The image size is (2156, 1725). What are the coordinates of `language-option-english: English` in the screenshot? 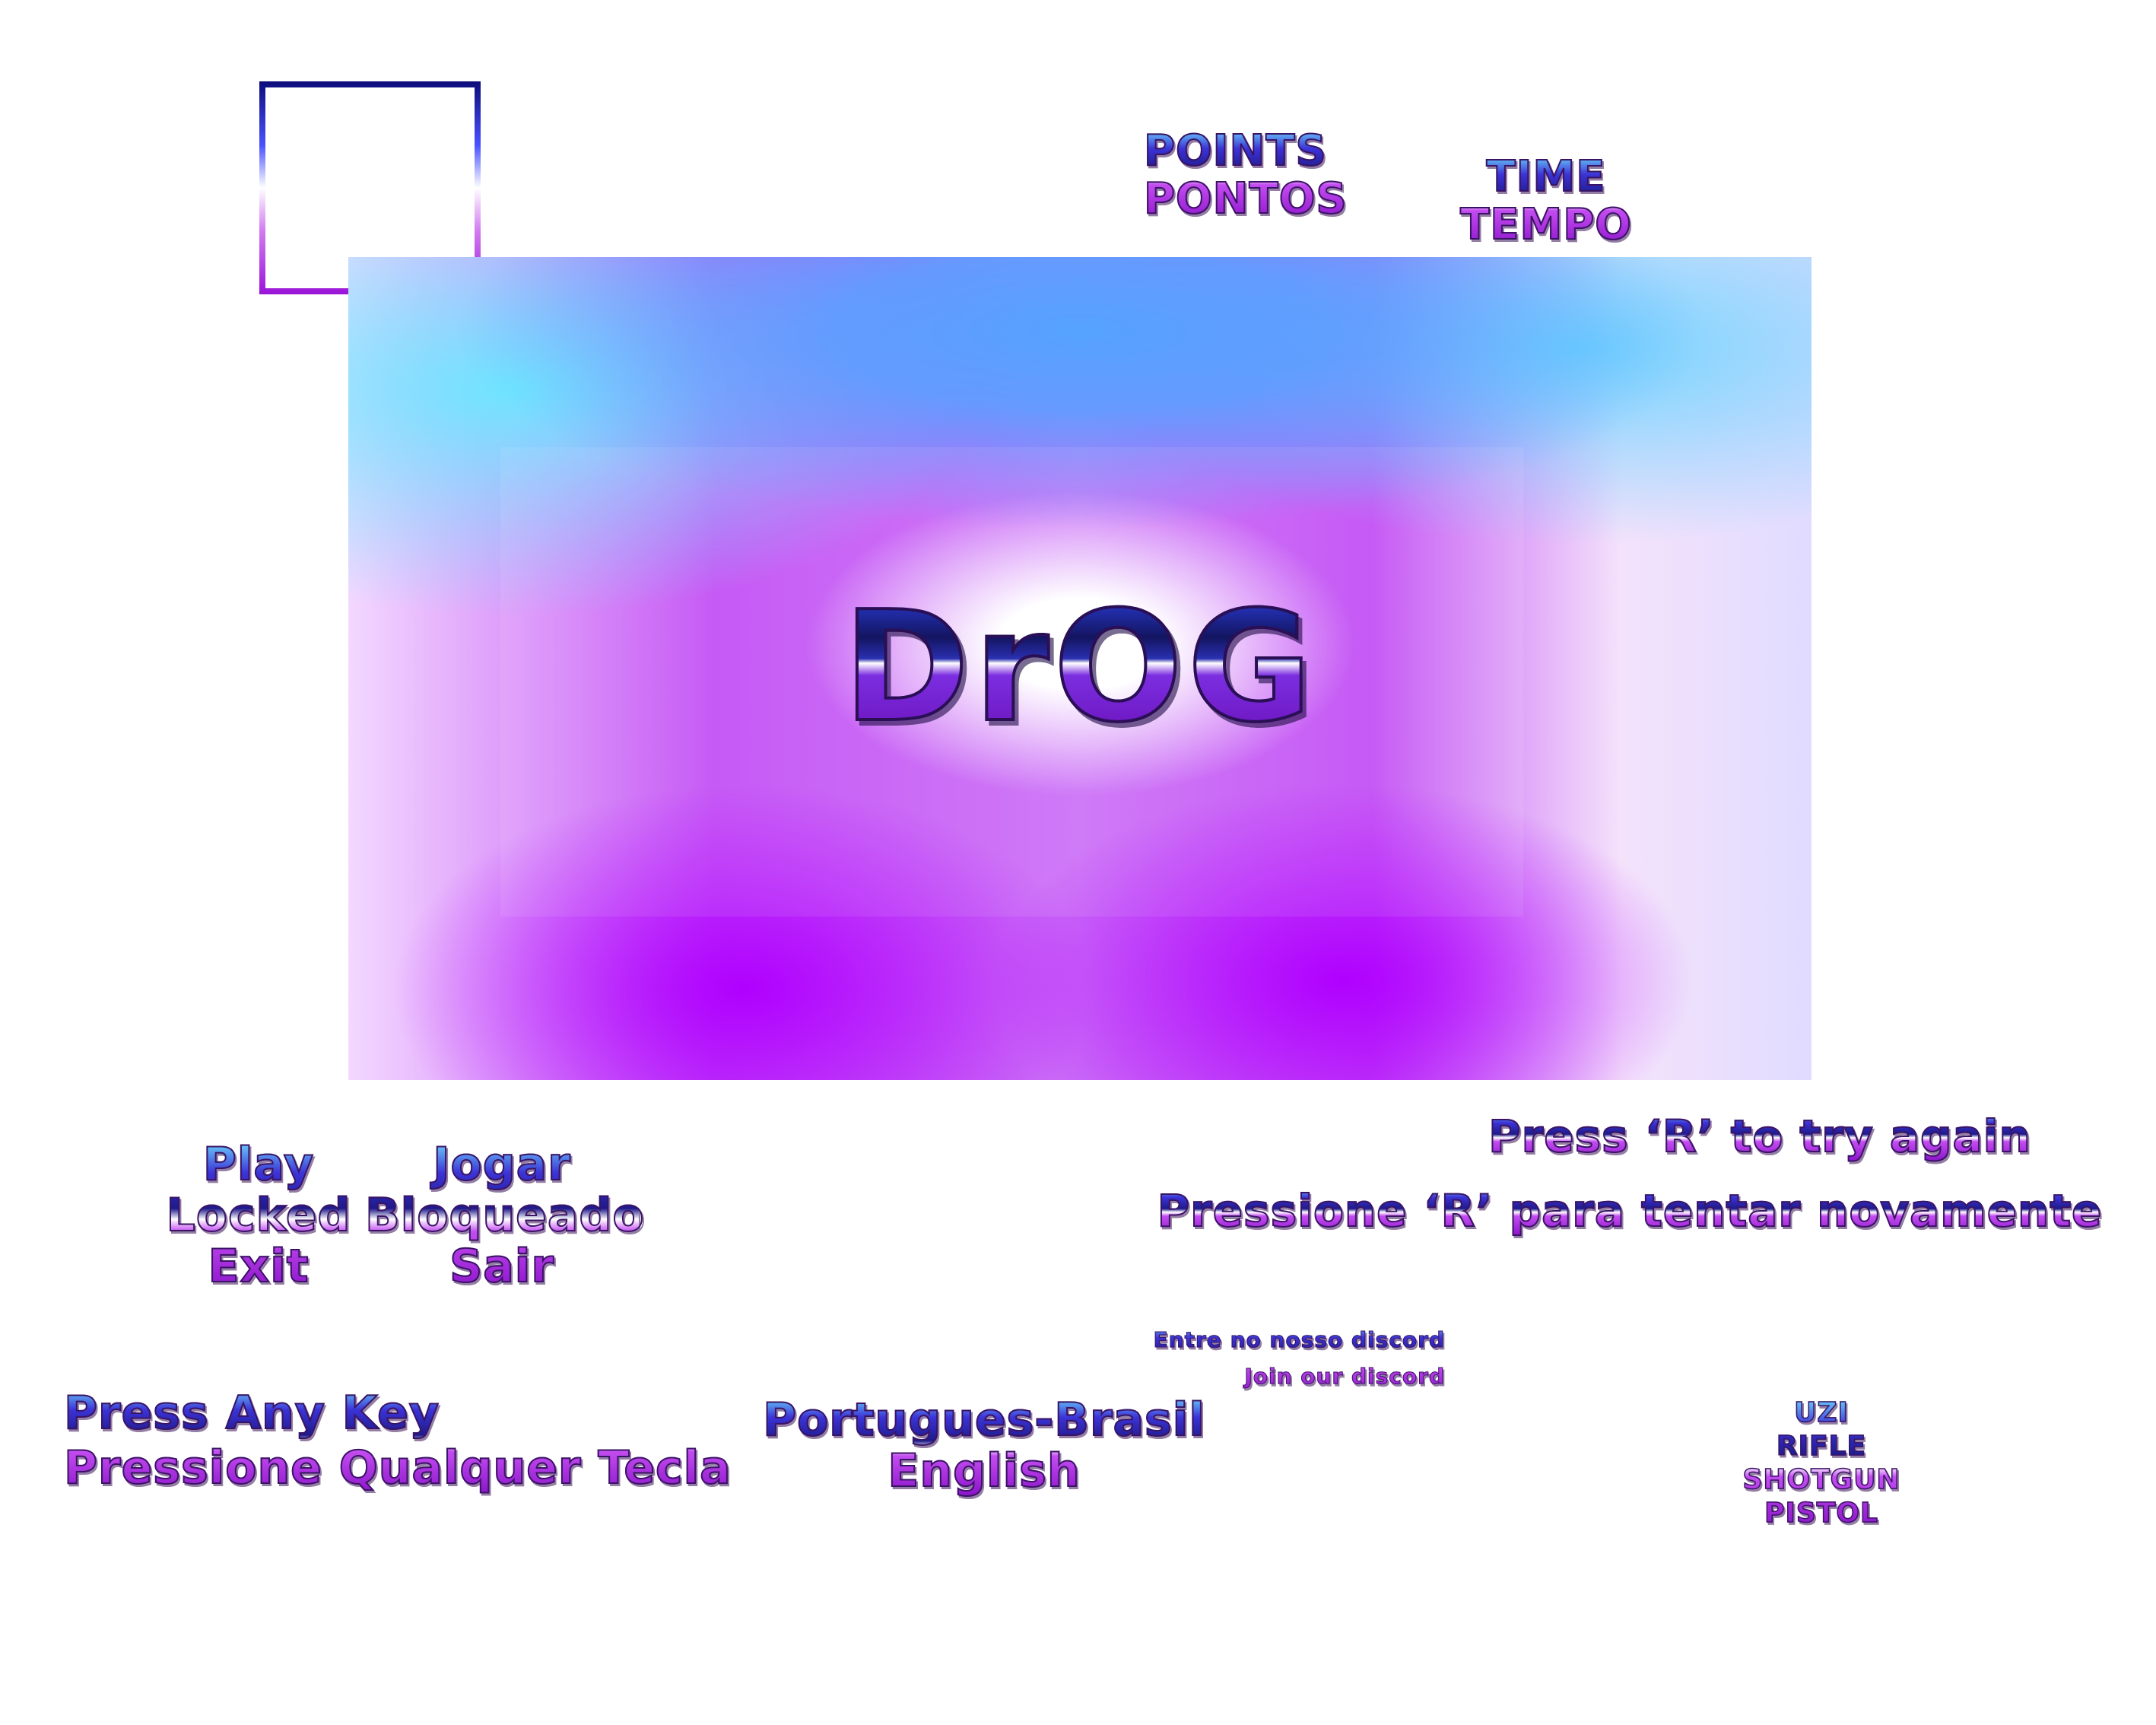 It's located at (984, 1471).